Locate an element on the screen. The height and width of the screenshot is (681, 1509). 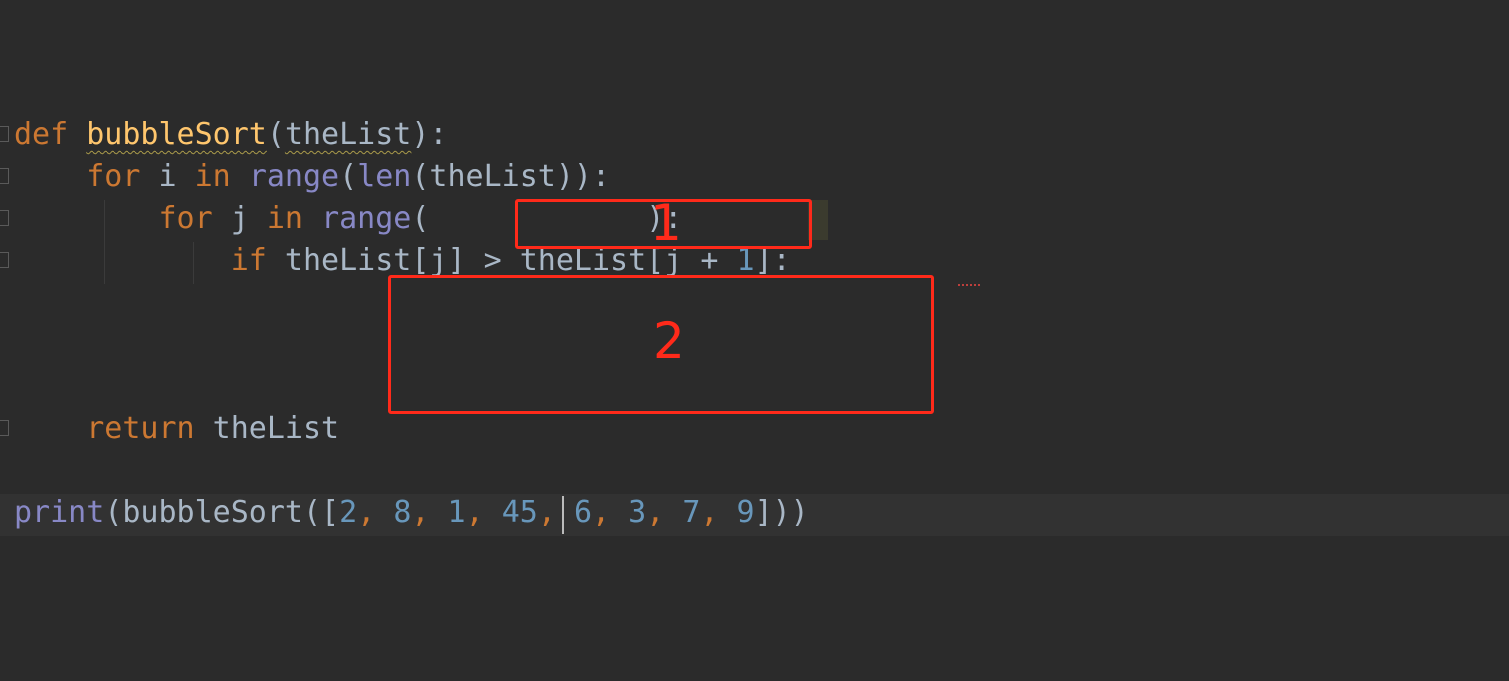
paren-close: ): is located at coordinates (429, 134).